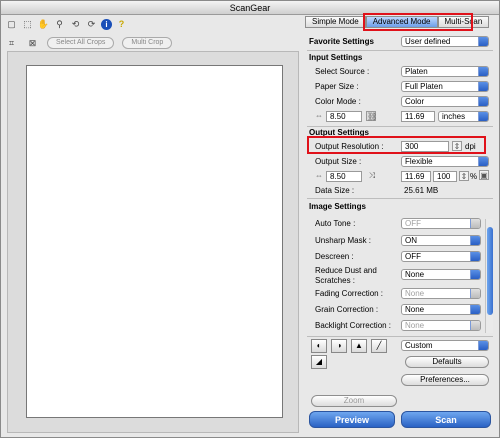 This screenshot has height=438, width=500. What do you see at coordinates (121, 24) in the screenshot?
I see `help-icon: ?` at bounding box center [121, 24].